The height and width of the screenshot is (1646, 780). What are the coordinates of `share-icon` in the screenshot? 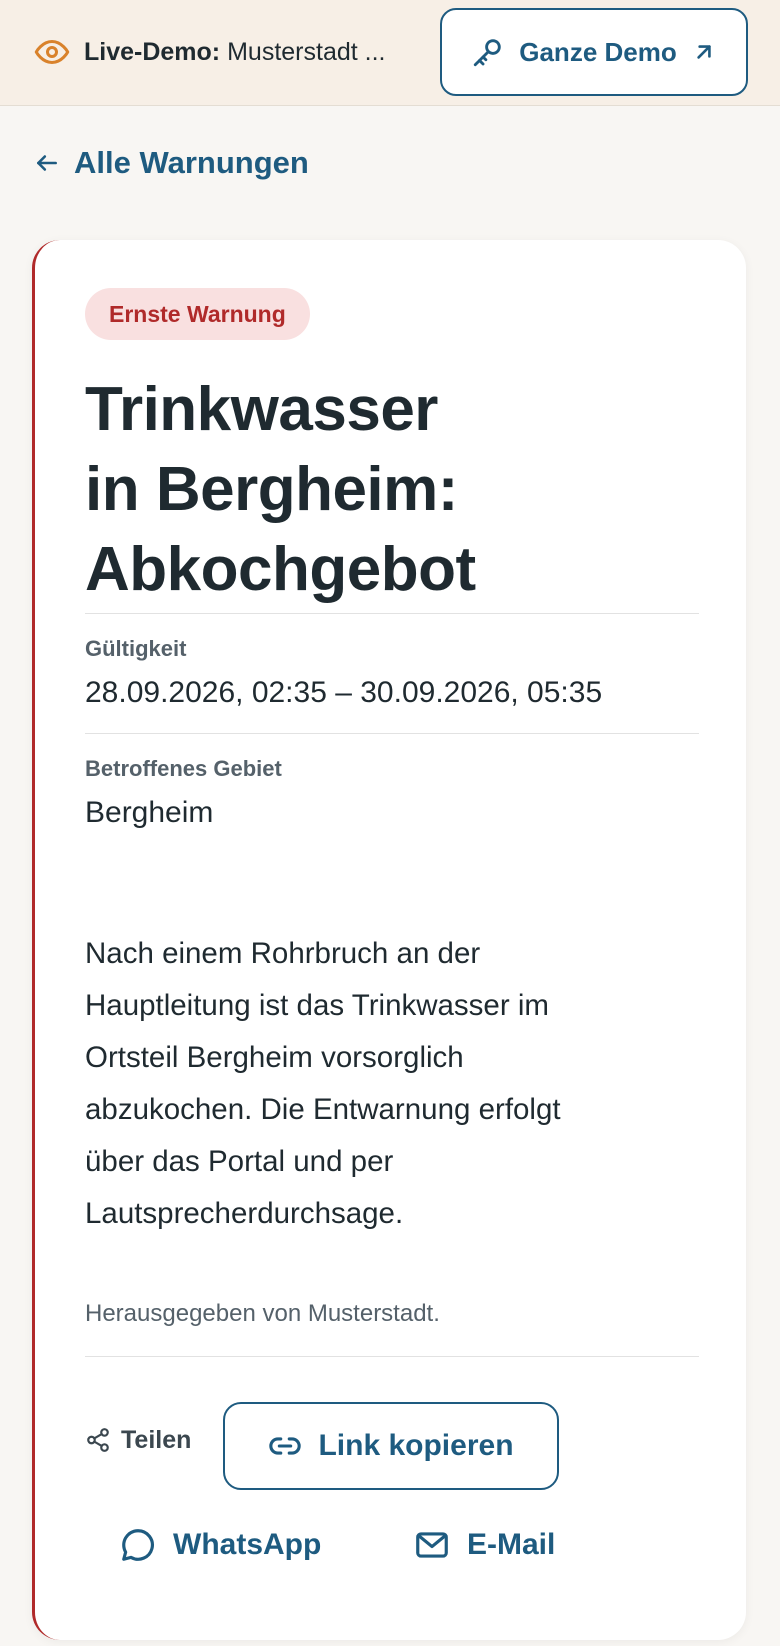 It's located at (98, 1440).